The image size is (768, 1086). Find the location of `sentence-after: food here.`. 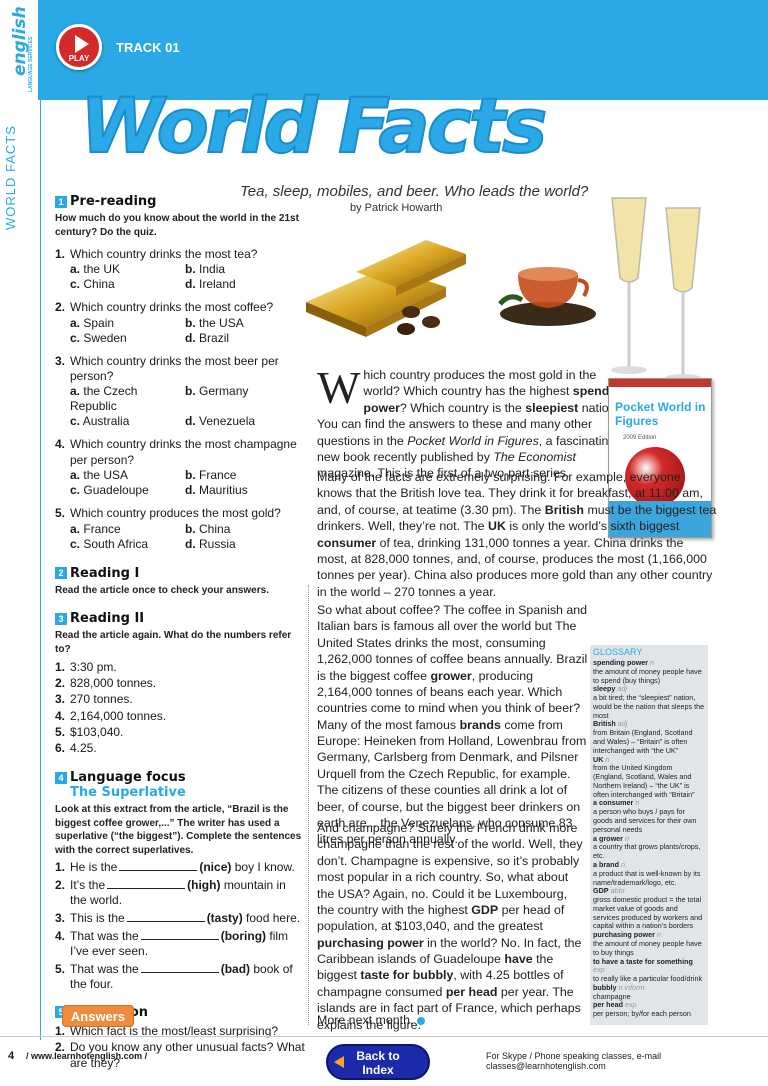

sentence-after: food here. is located at coordinates (273, 917).